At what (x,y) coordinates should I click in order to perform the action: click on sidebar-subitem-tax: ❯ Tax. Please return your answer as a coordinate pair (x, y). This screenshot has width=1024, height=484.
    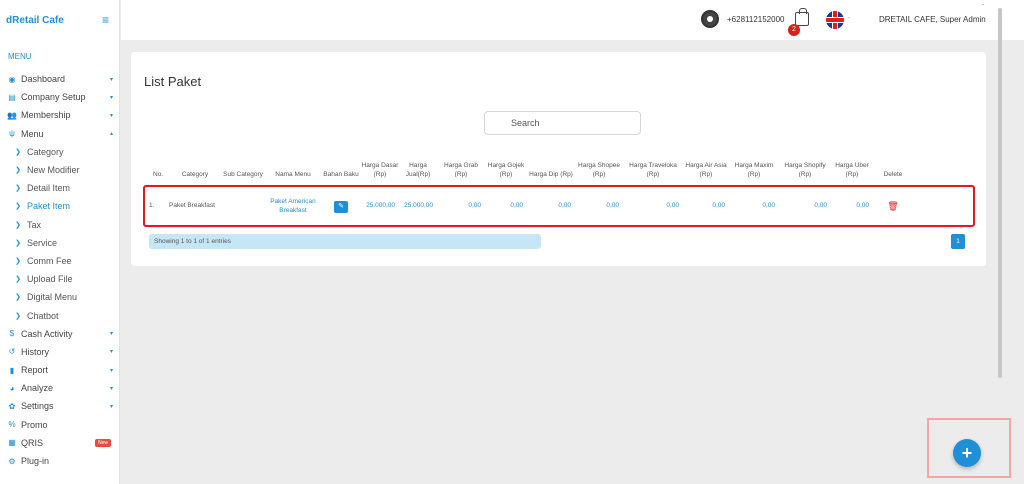
    Looking at the image, I should click on (59, 225).